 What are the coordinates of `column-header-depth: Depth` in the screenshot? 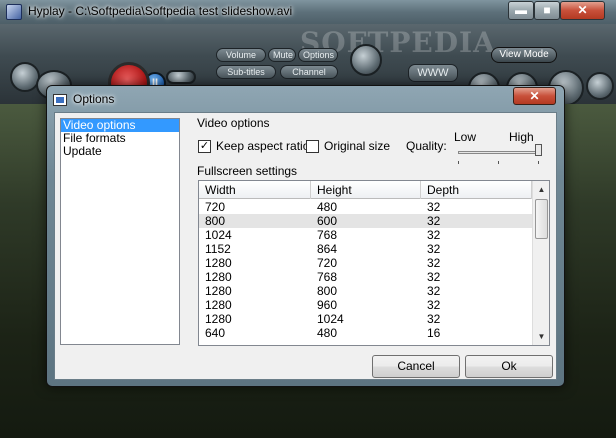 It's located at (476, 190).